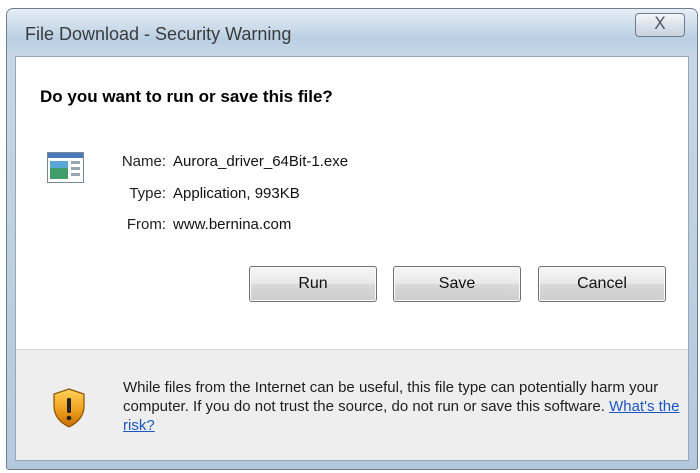 The height and width of the screenshot is (473, 700). Describe the element at coordinates (232, 224) in the screenshot. I see `file-from-value: www.bernina.com` at that location.